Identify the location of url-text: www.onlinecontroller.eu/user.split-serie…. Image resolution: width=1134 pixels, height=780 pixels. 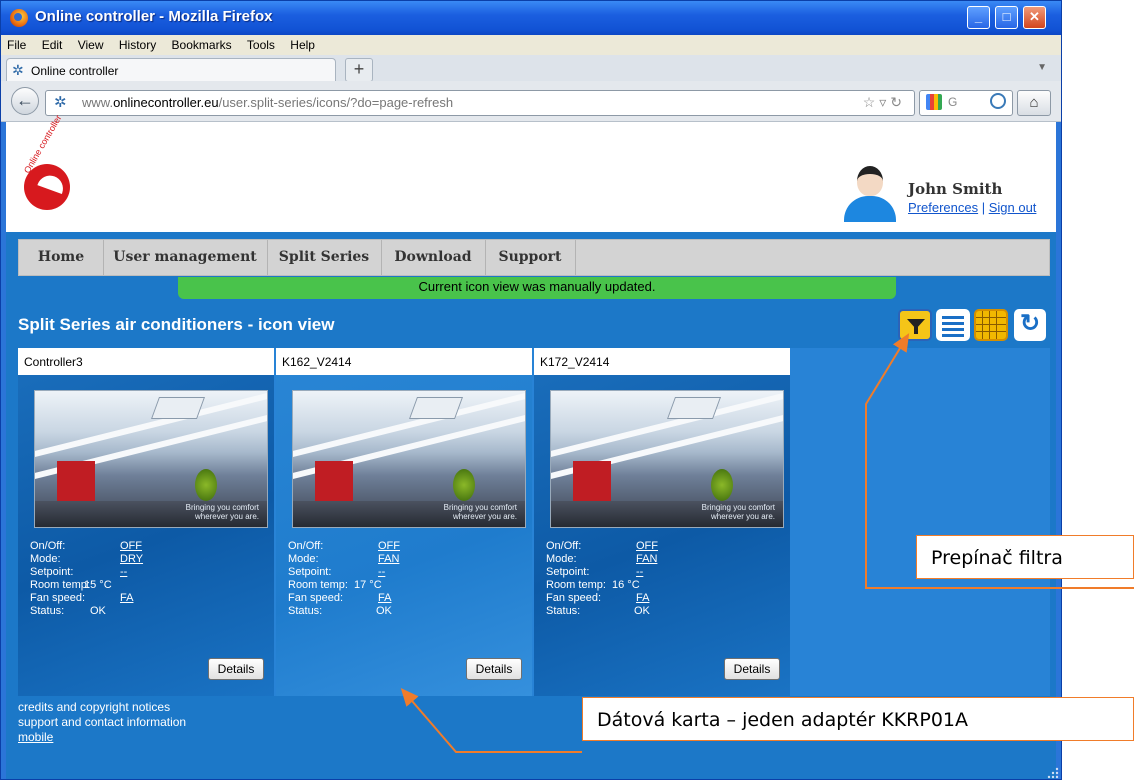
(268, 102).